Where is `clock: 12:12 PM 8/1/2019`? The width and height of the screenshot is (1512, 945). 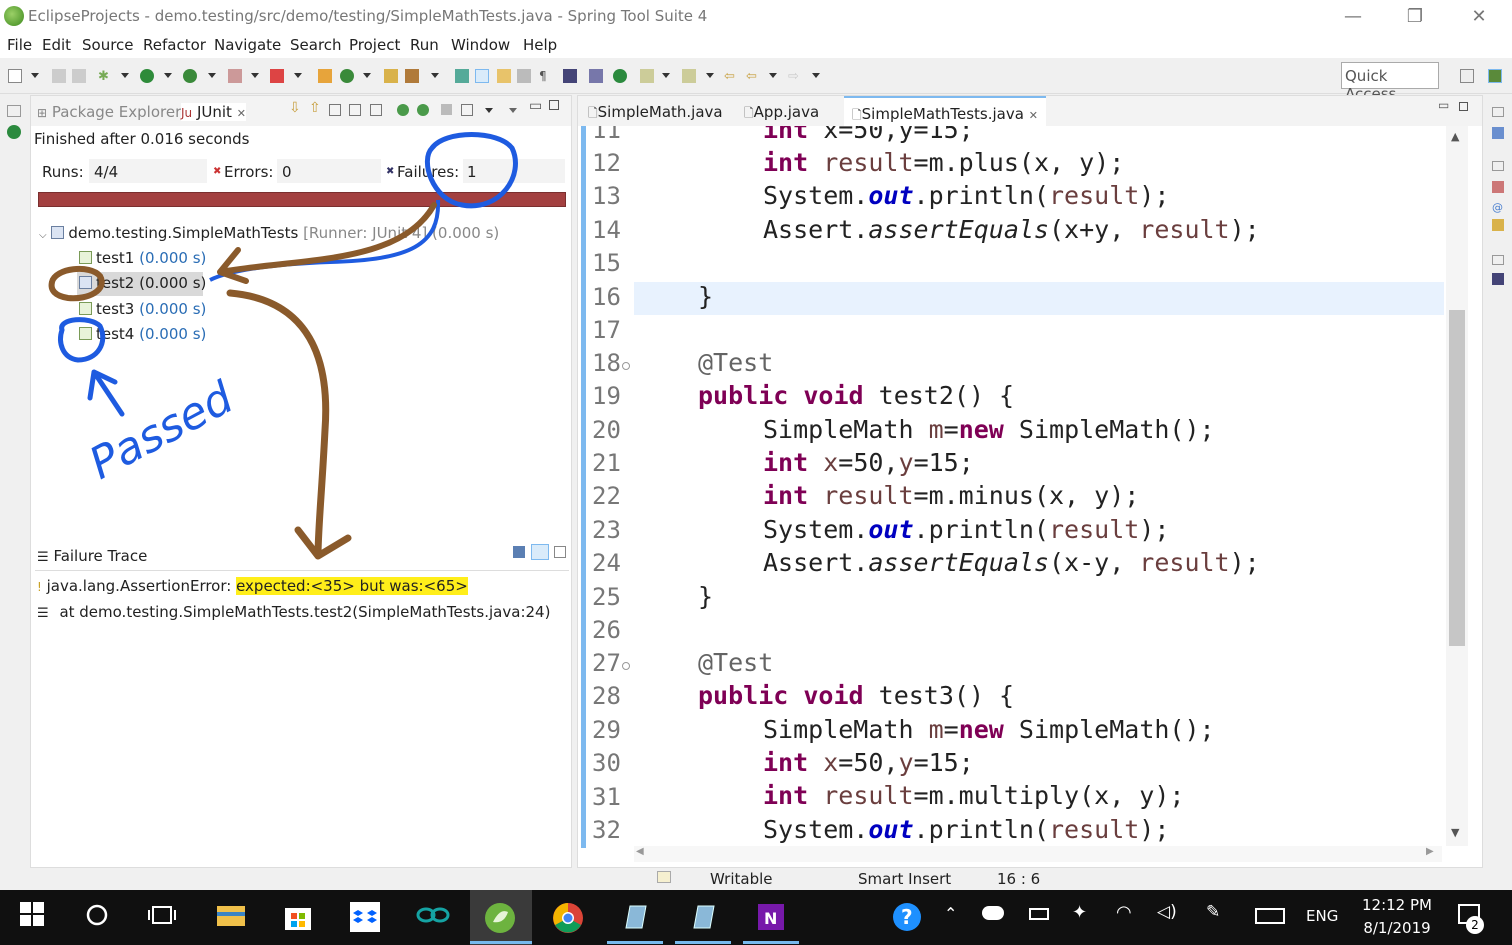 clock: 12:12 PM 8/1/2019 is located at coordinates (1397, 917).